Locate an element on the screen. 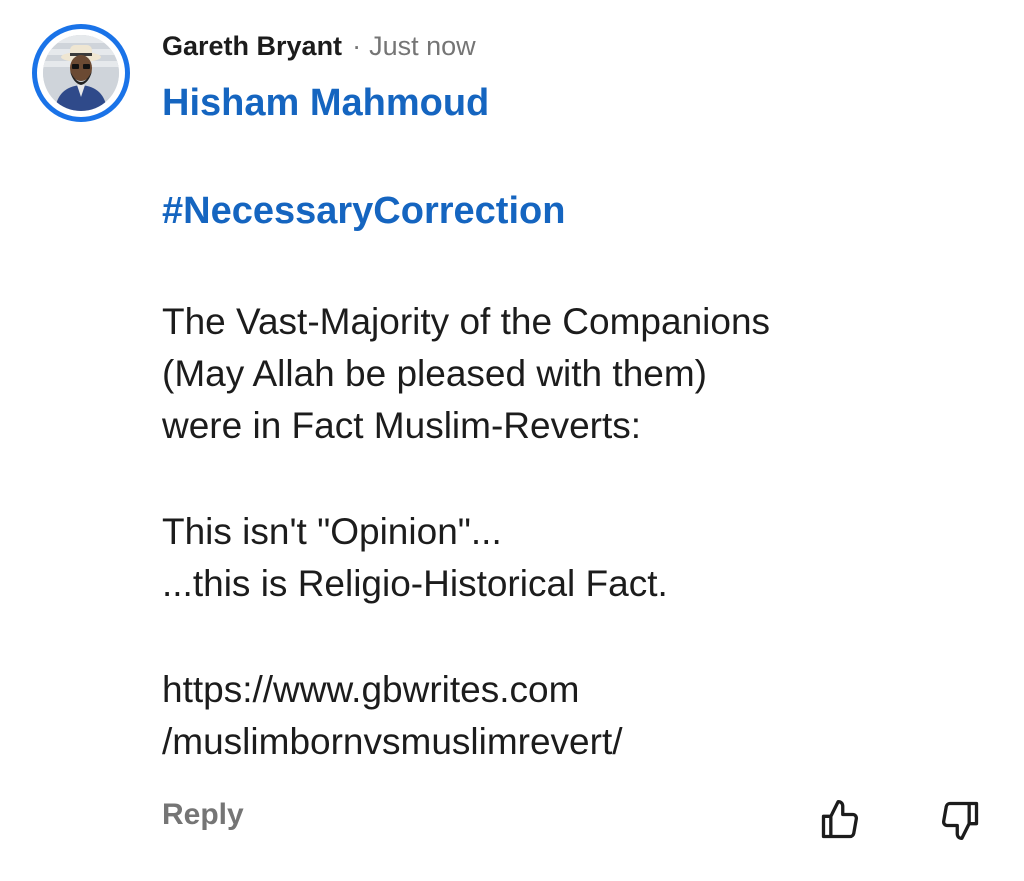 The width and height of the screenshot is (1024, 881). avatar-ring is located at coordinates (81, 73).